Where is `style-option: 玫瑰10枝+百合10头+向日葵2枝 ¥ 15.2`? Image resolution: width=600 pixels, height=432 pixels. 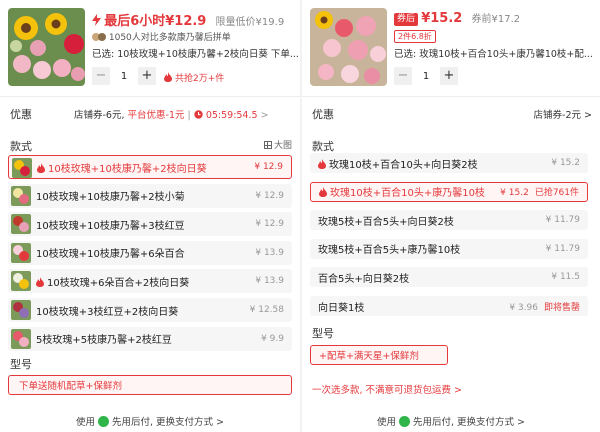 style-option: 玫瑰10枝+百合10头+向日葵2枝 ¥ 15.2 is located at coordinates (449, 163).